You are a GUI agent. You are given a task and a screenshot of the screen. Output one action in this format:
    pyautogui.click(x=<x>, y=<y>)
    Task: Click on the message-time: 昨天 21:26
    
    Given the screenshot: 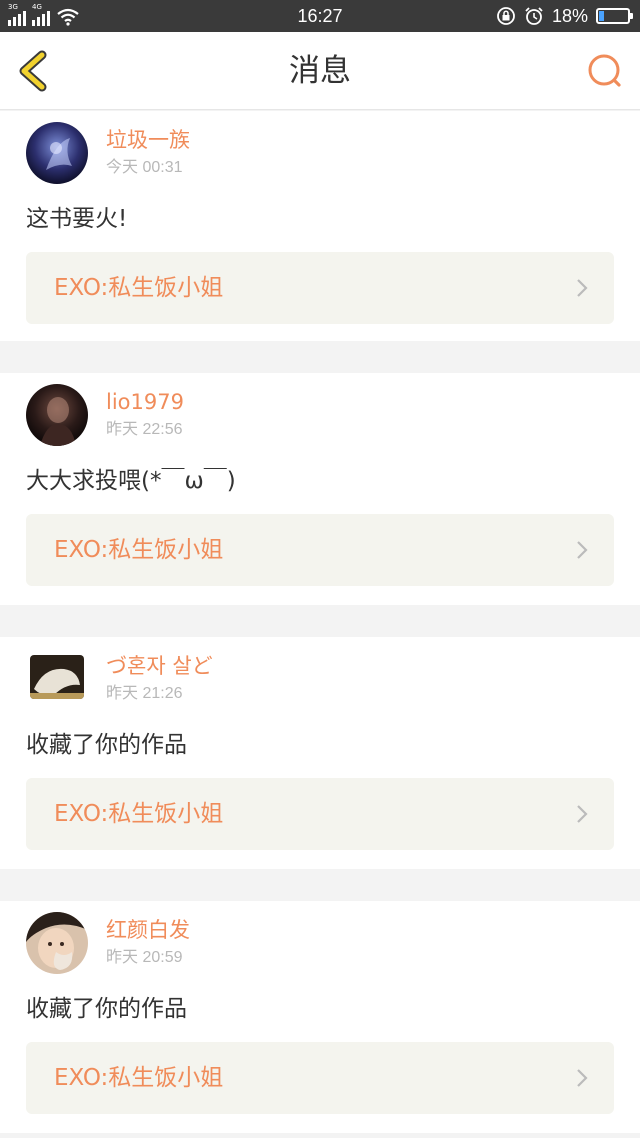 What is the action you would take?
    pyautogui.click(x=144, y=693)
    